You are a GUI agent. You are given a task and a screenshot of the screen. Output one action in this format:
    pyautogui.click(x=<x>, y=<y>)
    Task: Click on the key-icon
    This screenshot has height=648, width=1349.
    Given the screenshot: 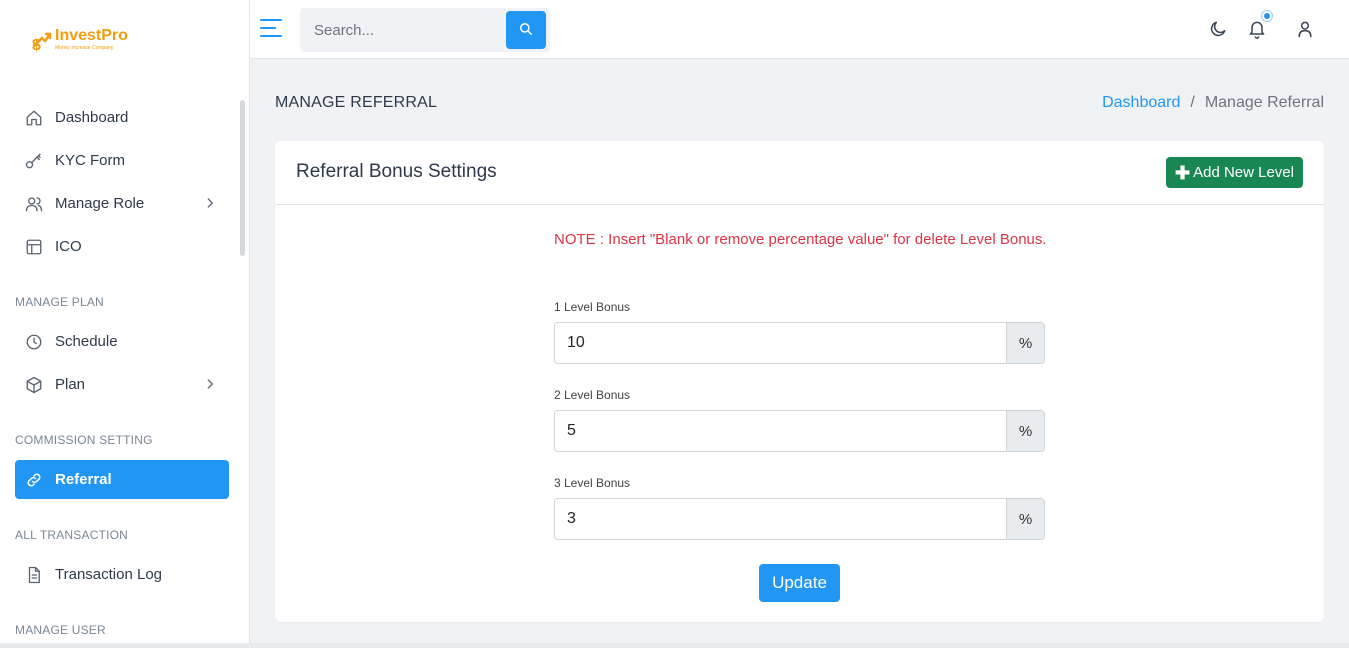 What is the action you would take?
    pyautogui.click(x=34, y=161)
    